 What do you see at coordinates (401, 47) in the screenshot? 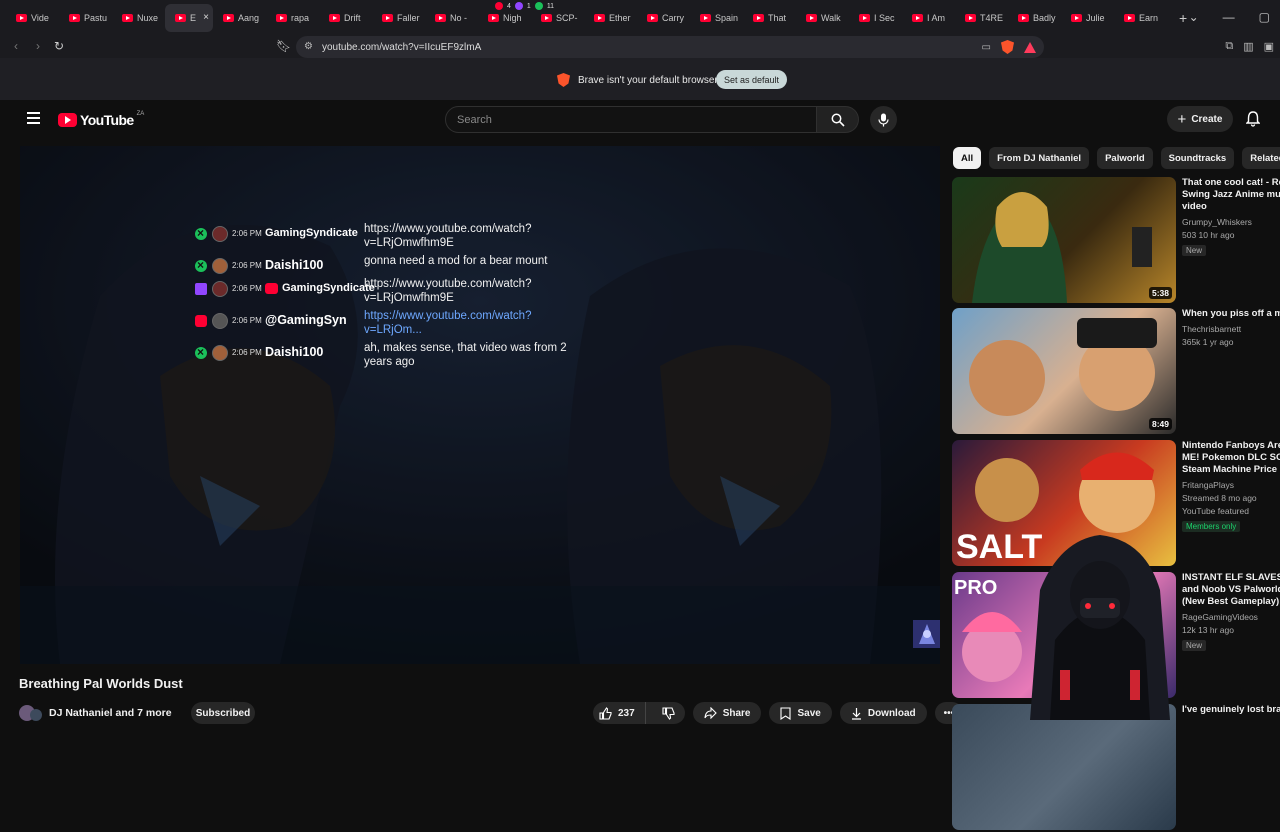
I see `url-text: youtube.com/watch?v=IIcuEF9zlmA` at bounding box center [401, 47].